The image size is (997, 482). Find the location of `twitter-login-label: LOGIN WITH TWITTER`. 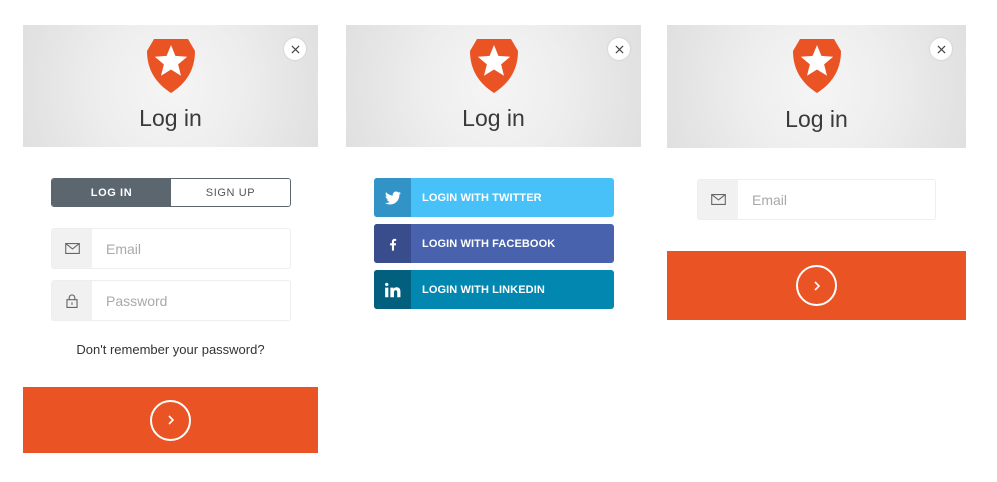

twitter-login-label: LOGIN WITH TWITTER is located at coordinates (476, 198).